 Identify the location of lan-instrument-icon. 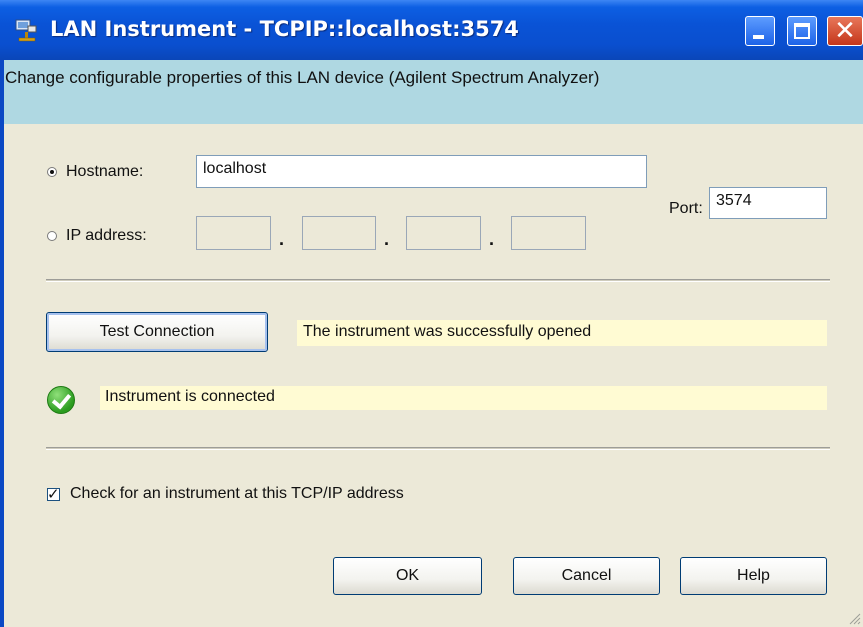
(26, 30).